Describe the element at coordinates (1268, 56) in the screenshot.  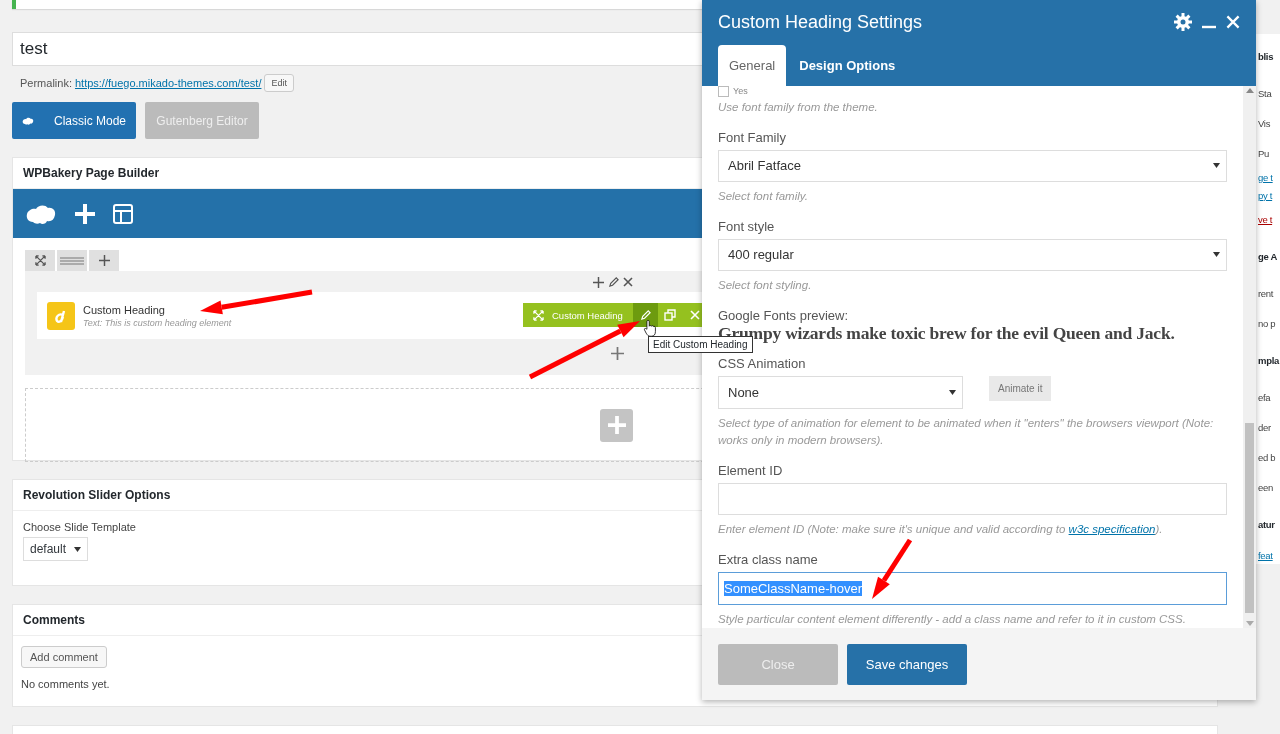
I see `sidebar-heading: blis` at that location.